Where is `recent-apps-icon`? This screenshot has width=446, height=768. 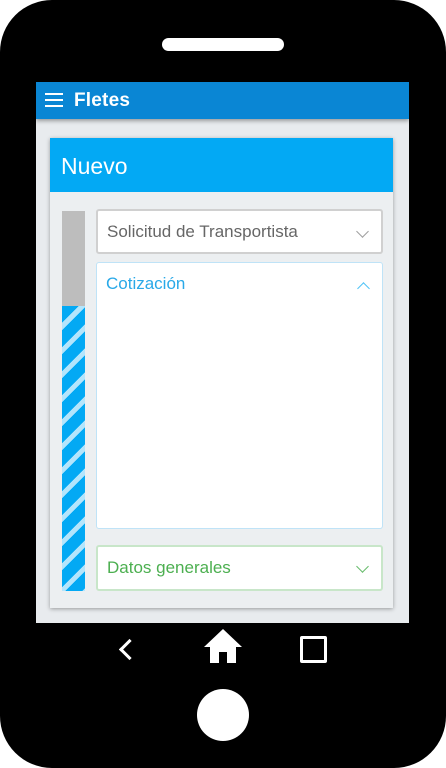 recent-apps-icon is located at coordinates (313, 649).